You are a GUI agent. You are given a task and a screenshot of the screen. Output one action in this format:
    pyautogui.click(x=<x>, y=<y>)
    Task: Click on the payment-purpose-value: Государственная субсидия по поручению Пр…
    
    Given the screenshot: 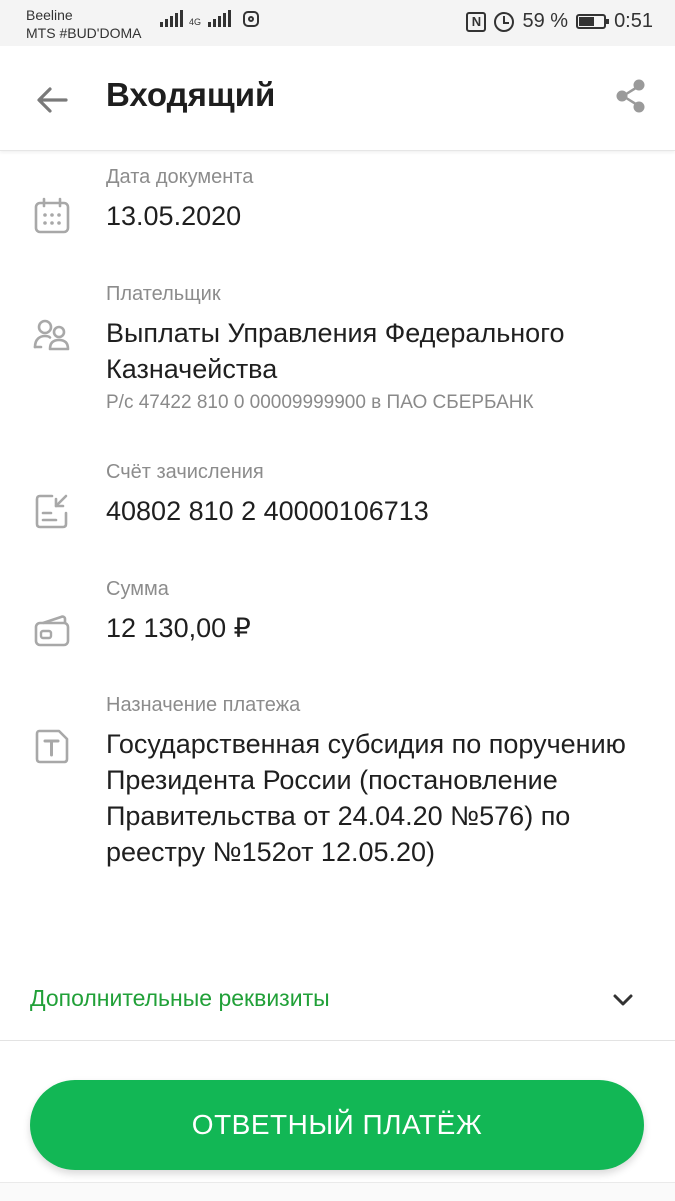 What is the action you would take?
    pyautogui.click(x=366, y=798)
    